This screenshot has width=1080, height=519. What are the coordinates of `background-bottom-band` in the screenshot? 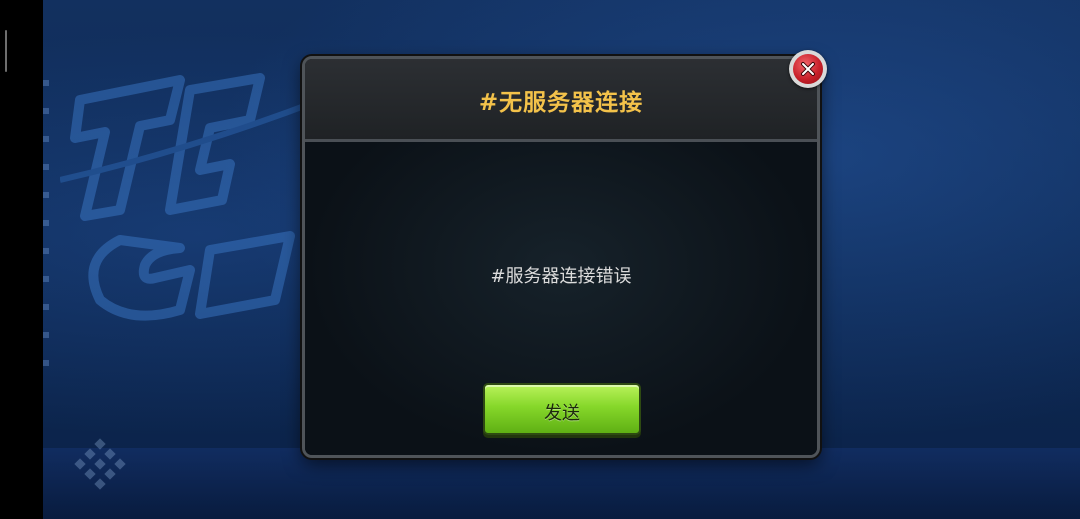 It's located at (561, 483).